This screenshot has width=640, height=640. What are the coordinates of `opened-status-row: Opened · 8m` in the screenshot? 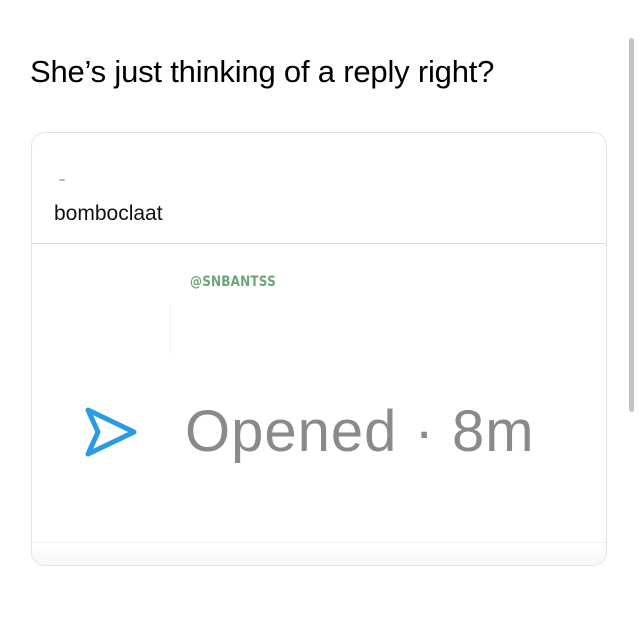 It's located at (338, 433).